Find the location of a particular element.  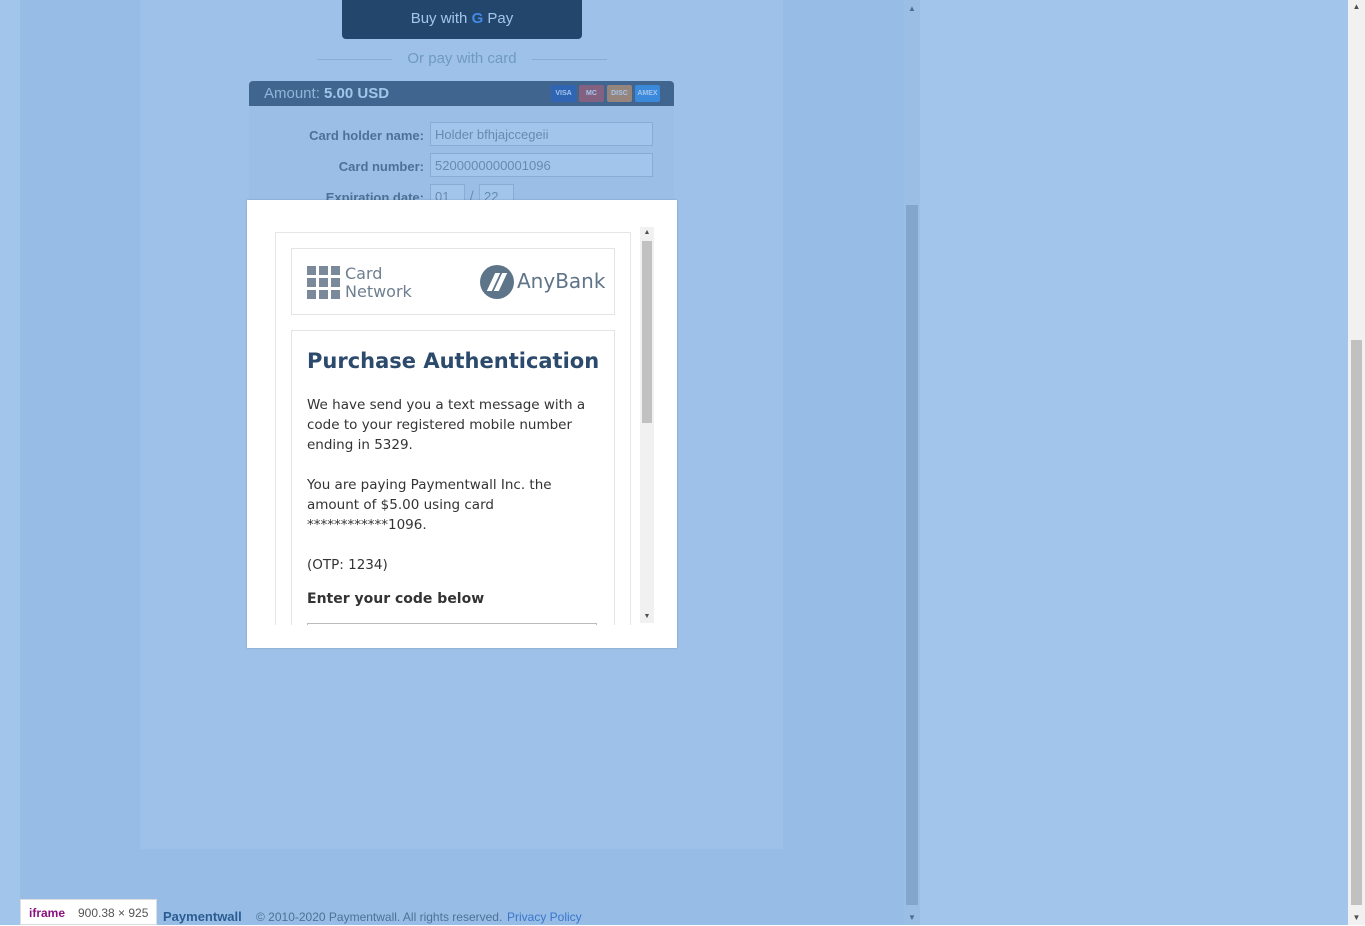

tooltip-tag: iframe is located at coordinates (47, 913).